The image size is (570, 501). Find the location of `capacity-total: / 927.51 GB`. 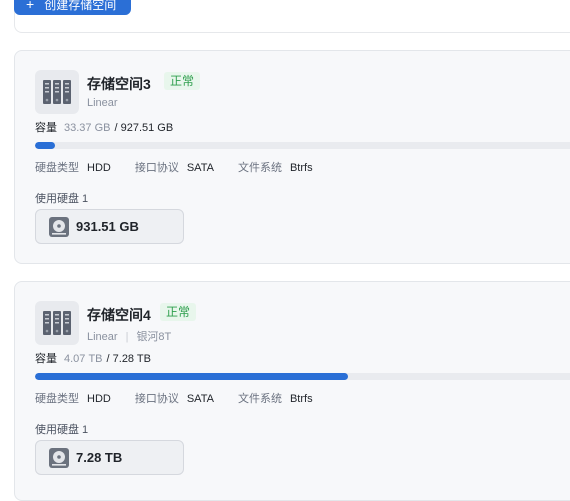

capacity-total: / 927.51 GB is located at coordinates (144, 128).